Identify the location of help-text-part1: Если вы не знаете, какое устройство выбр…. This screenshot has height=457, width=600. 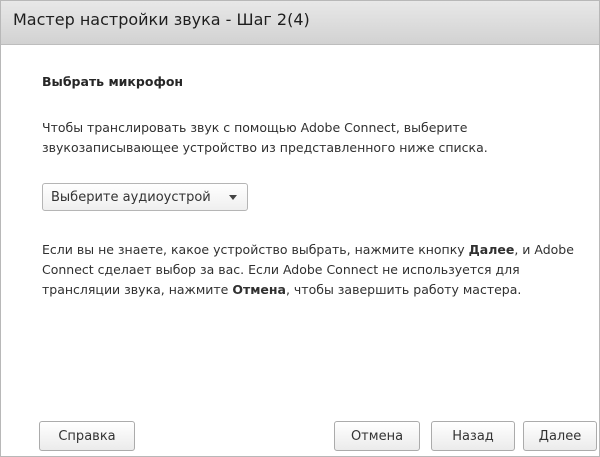
(255, 249).